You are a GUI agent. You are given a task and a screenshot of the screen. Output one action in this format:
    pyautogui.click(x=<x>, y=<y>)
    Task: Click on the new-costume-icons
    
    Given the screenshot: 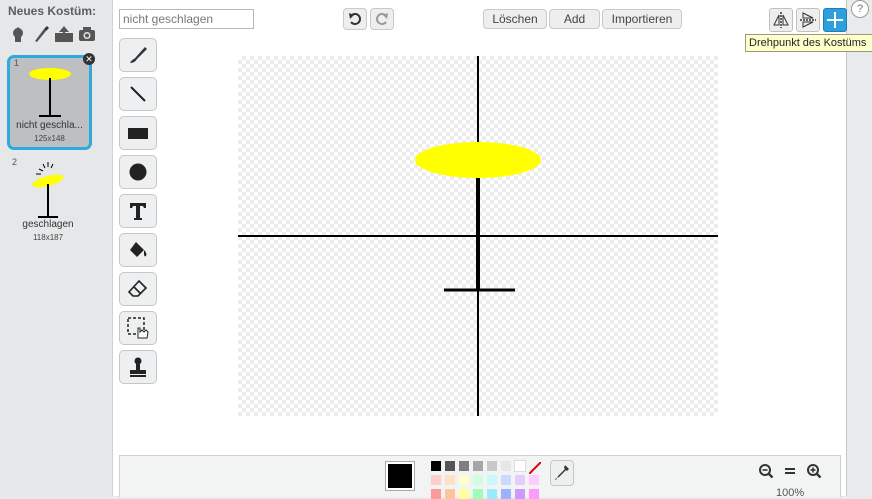 What is the action you would take?
    pyautogui.click(x=52, y=34)
    